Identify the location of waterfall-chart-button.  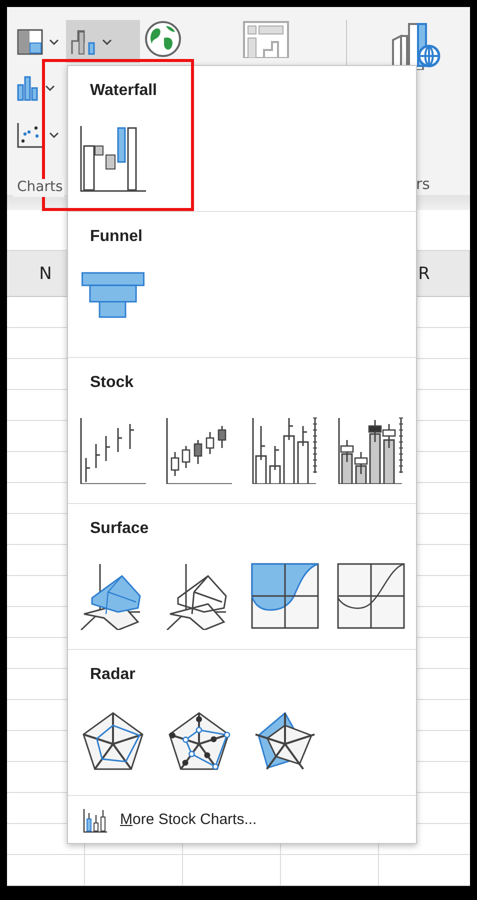
(103, 41).